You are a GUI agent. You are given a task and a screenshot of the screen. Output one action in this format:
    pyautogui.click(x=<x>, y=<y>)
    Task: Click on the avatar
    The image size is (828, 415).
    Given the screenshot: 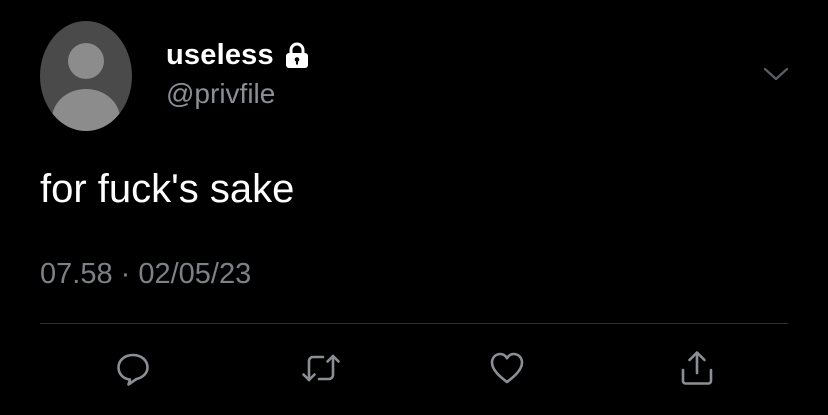 What is the action you would take?
    pyautogui.click(x=86, y=76)
    